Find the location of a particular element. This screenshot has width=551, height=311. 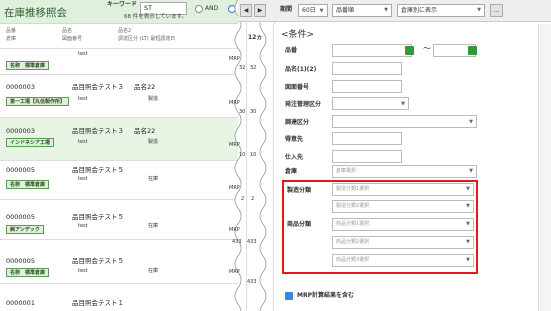

period-select: 60日 ▼ is located at coordinates (313, 10).